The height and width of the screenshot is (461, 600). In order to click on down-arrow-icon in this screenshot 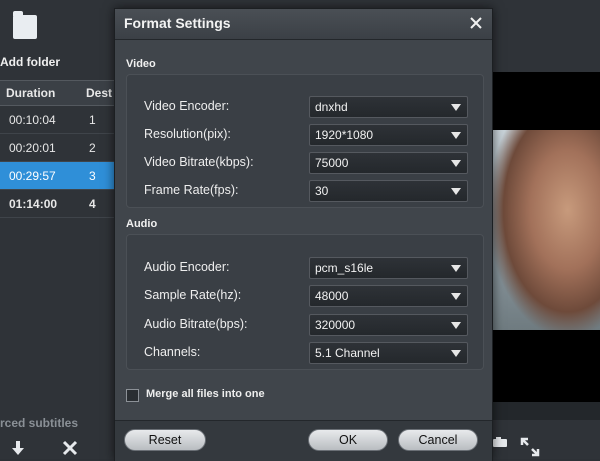, I will do `click(18, 448)`.